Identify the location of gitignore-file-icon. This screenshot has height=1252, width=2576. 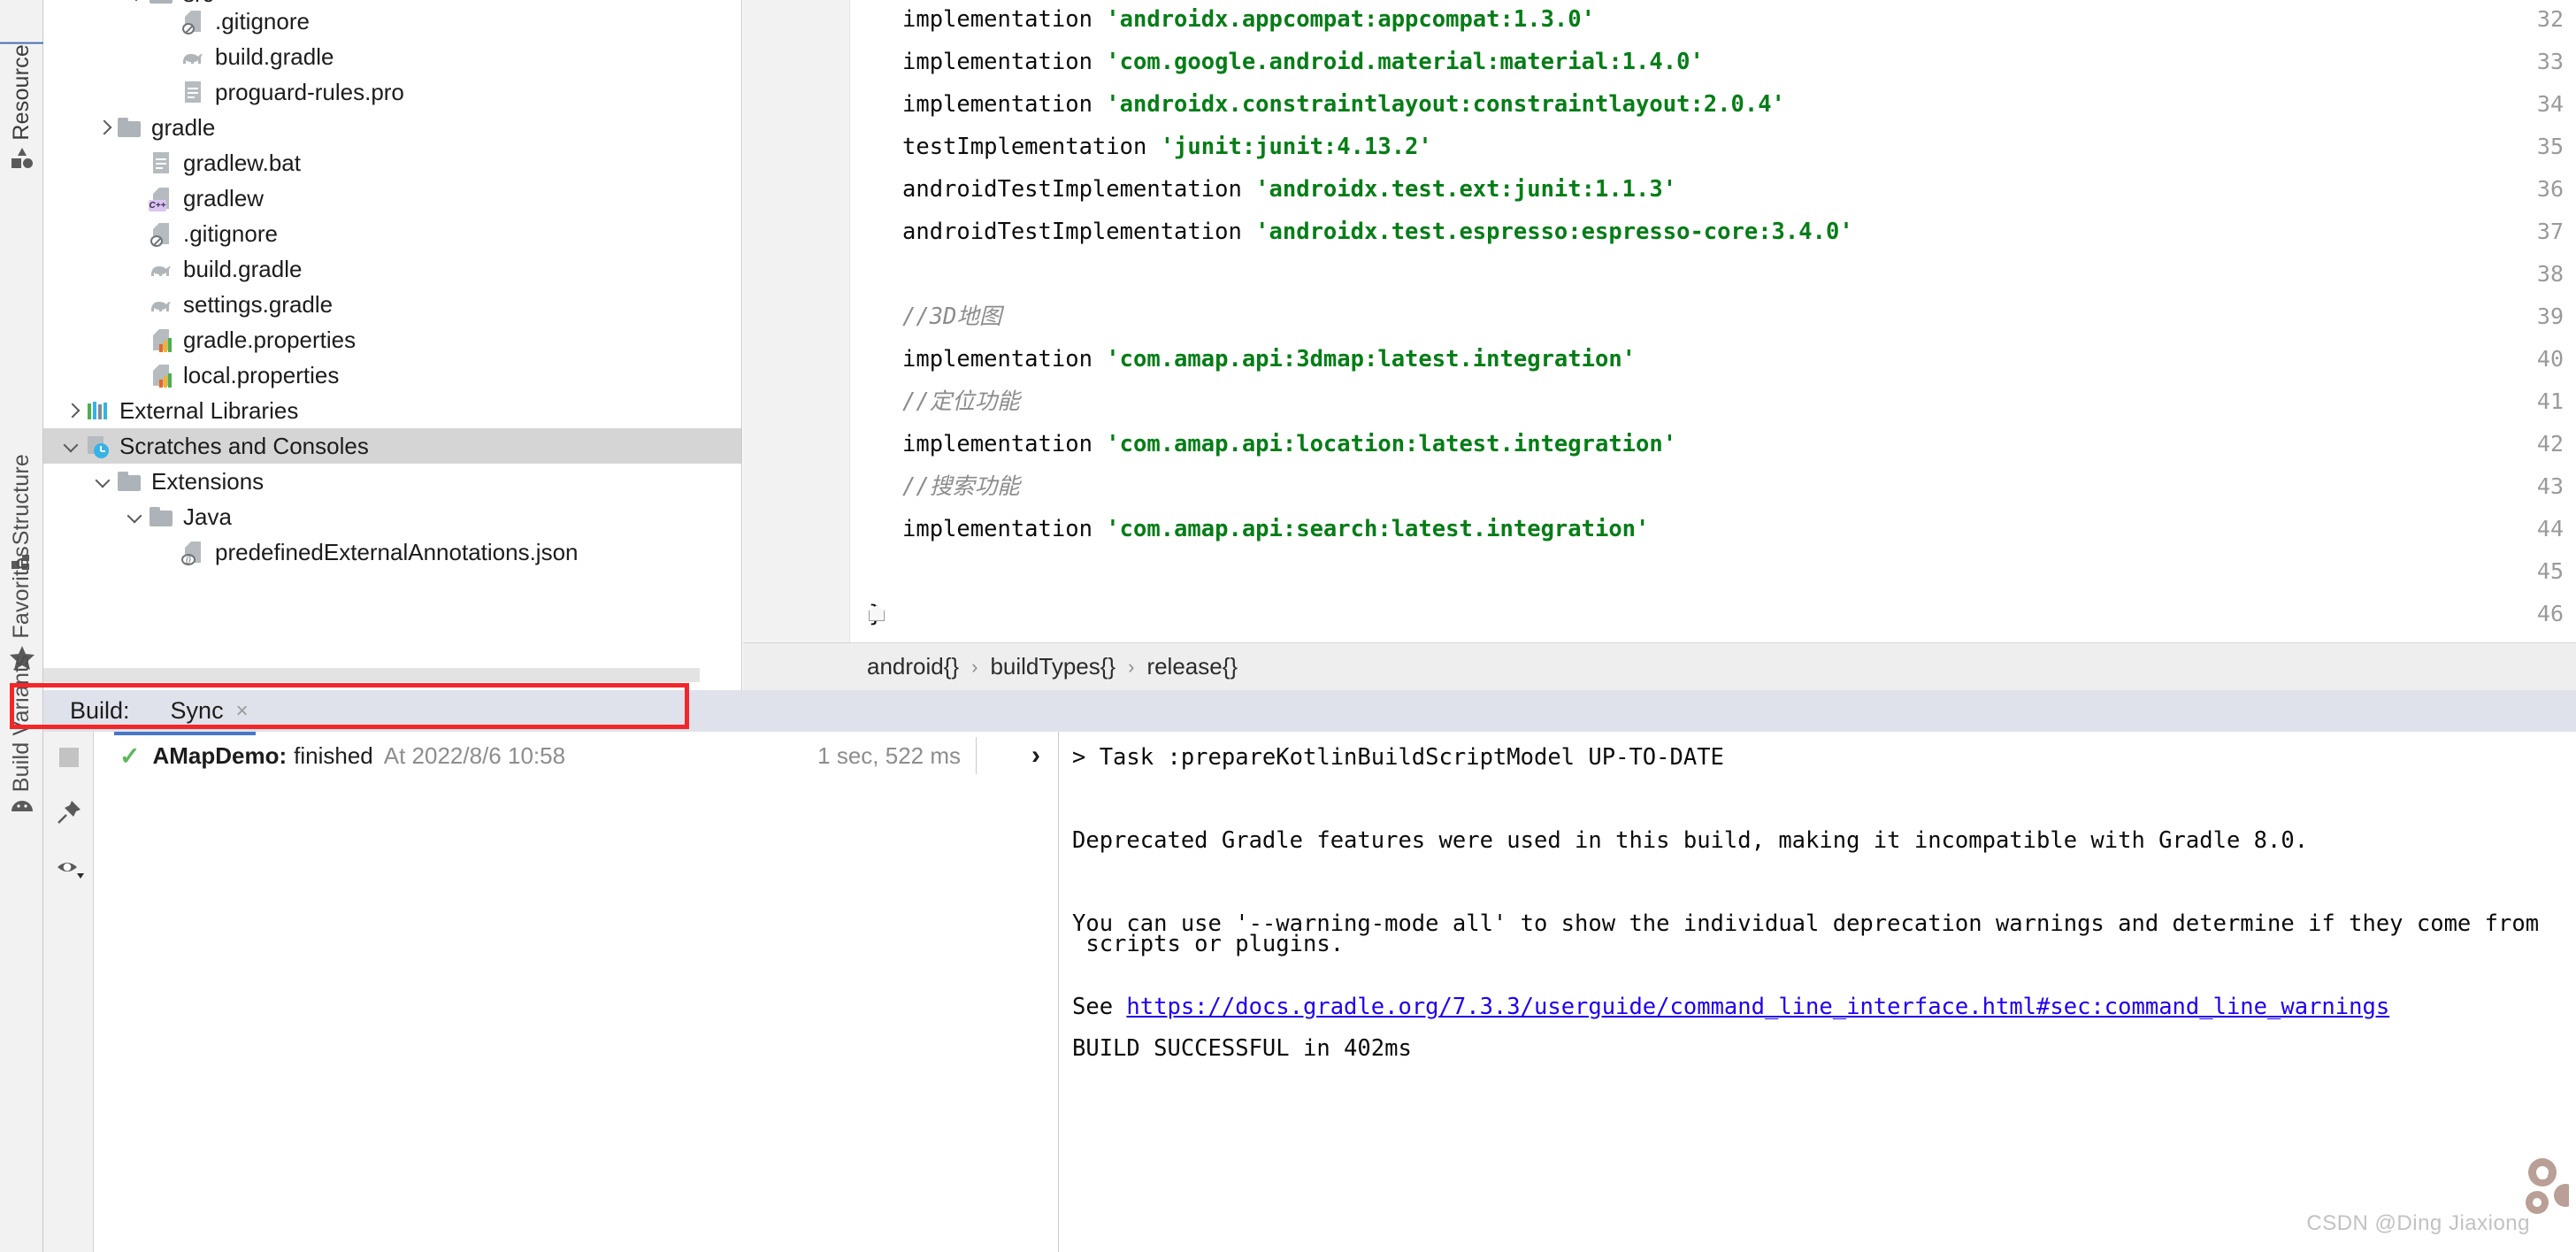
(161, 233).